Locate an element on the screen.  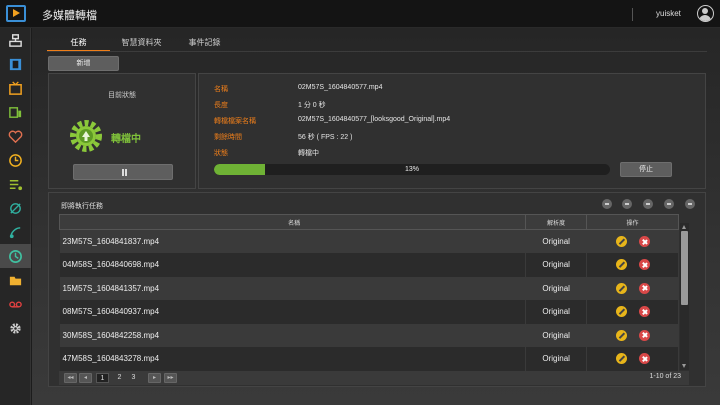
clock-icon is located at coordinates (15, 160).